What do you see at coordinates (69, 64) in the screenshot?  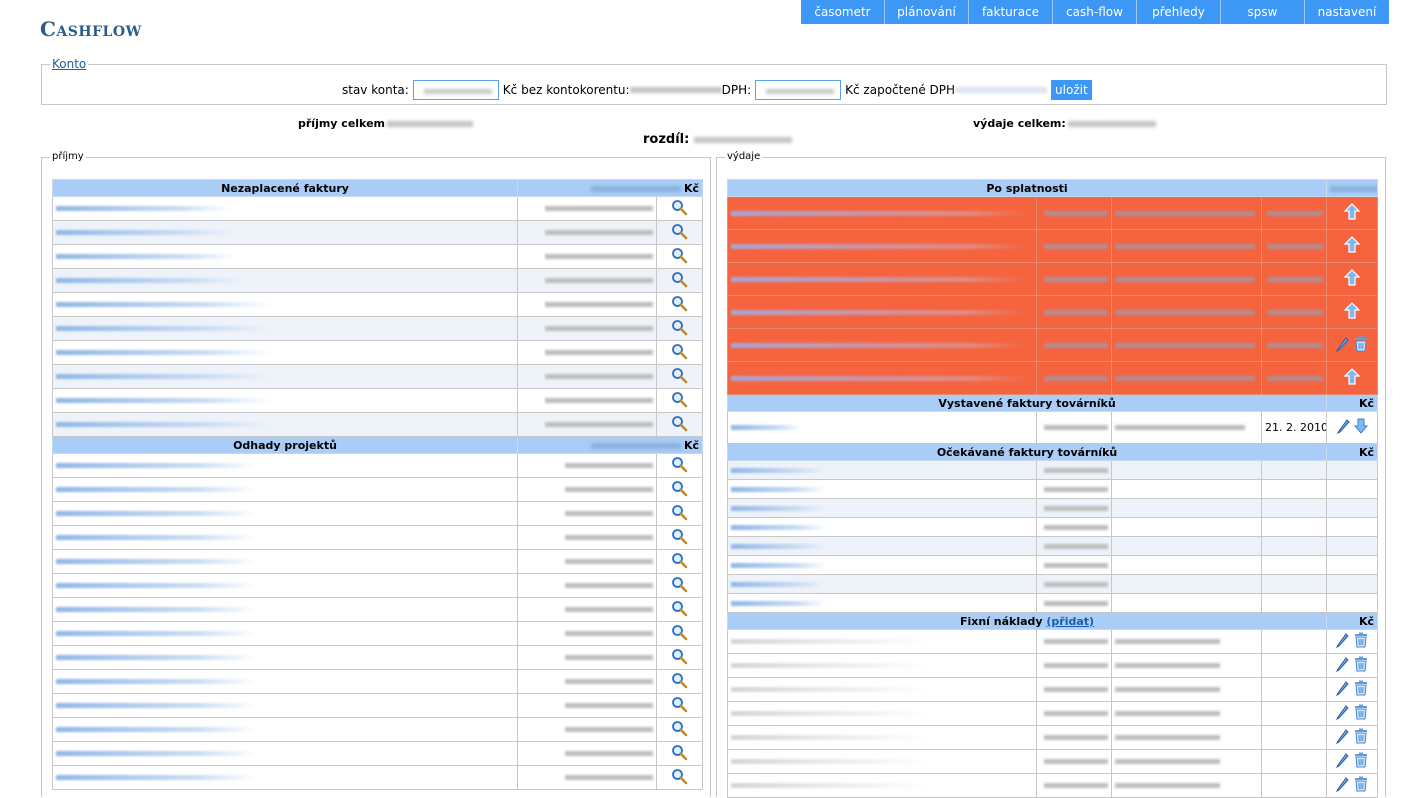 I see `konto-legend-link: Konto` at bounding box center [69, 64].